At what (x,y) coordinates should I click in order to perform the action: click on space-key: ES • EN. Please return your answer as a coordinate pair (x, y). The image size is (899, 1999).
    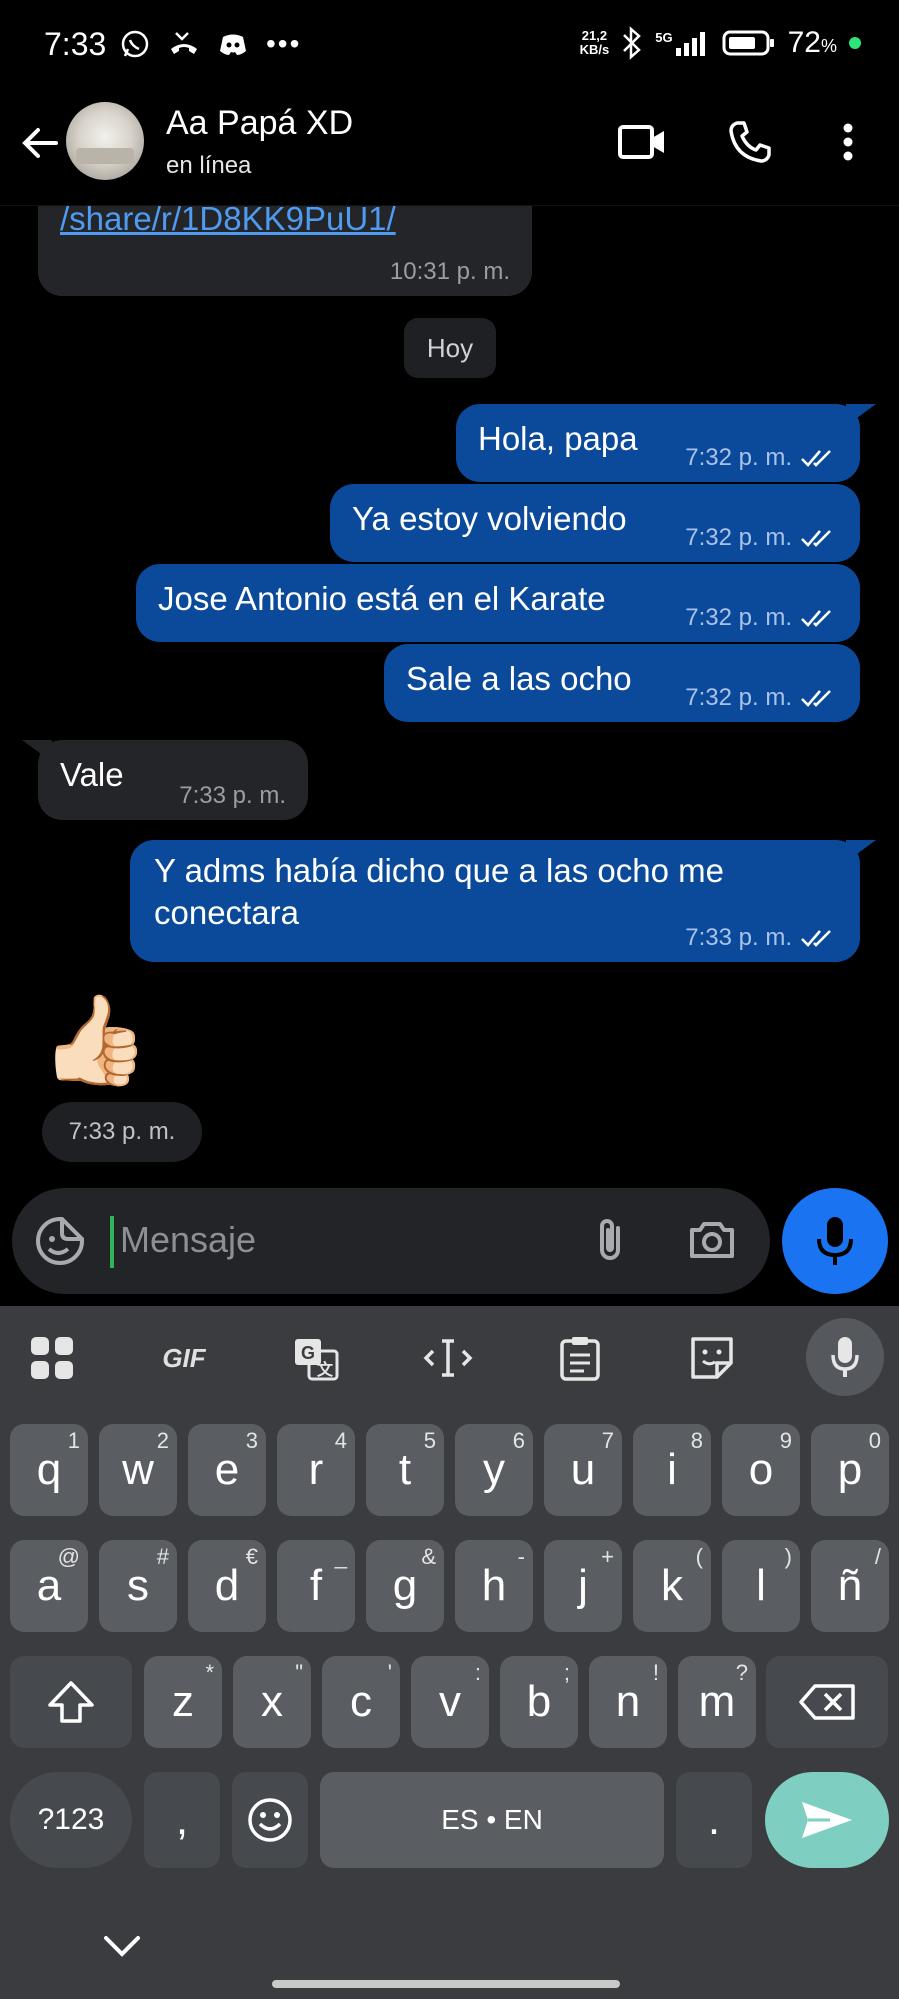
    Looking at the image, I should click on (492, 1820).